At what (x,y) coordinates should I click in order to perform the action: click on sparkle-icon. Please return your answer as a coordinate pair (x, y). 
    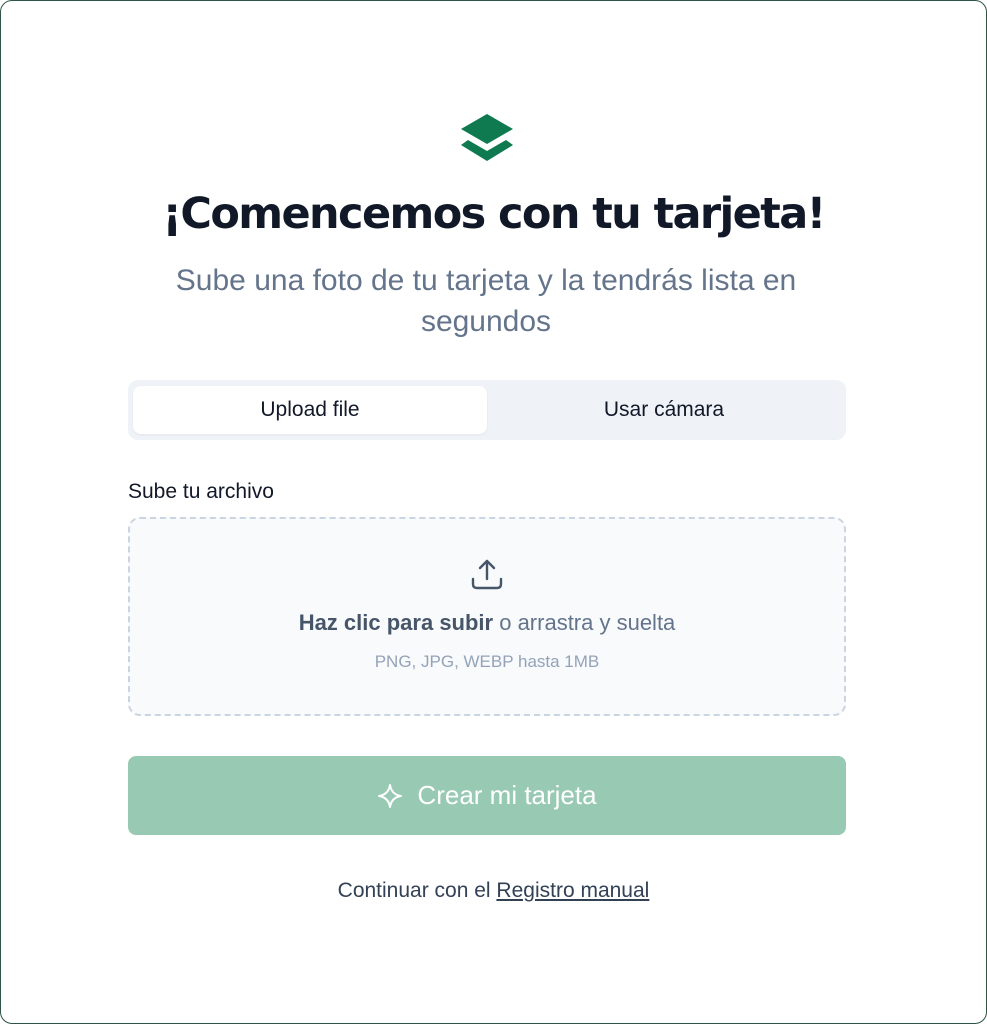
    Looking at the image, I should click on (390, 795).